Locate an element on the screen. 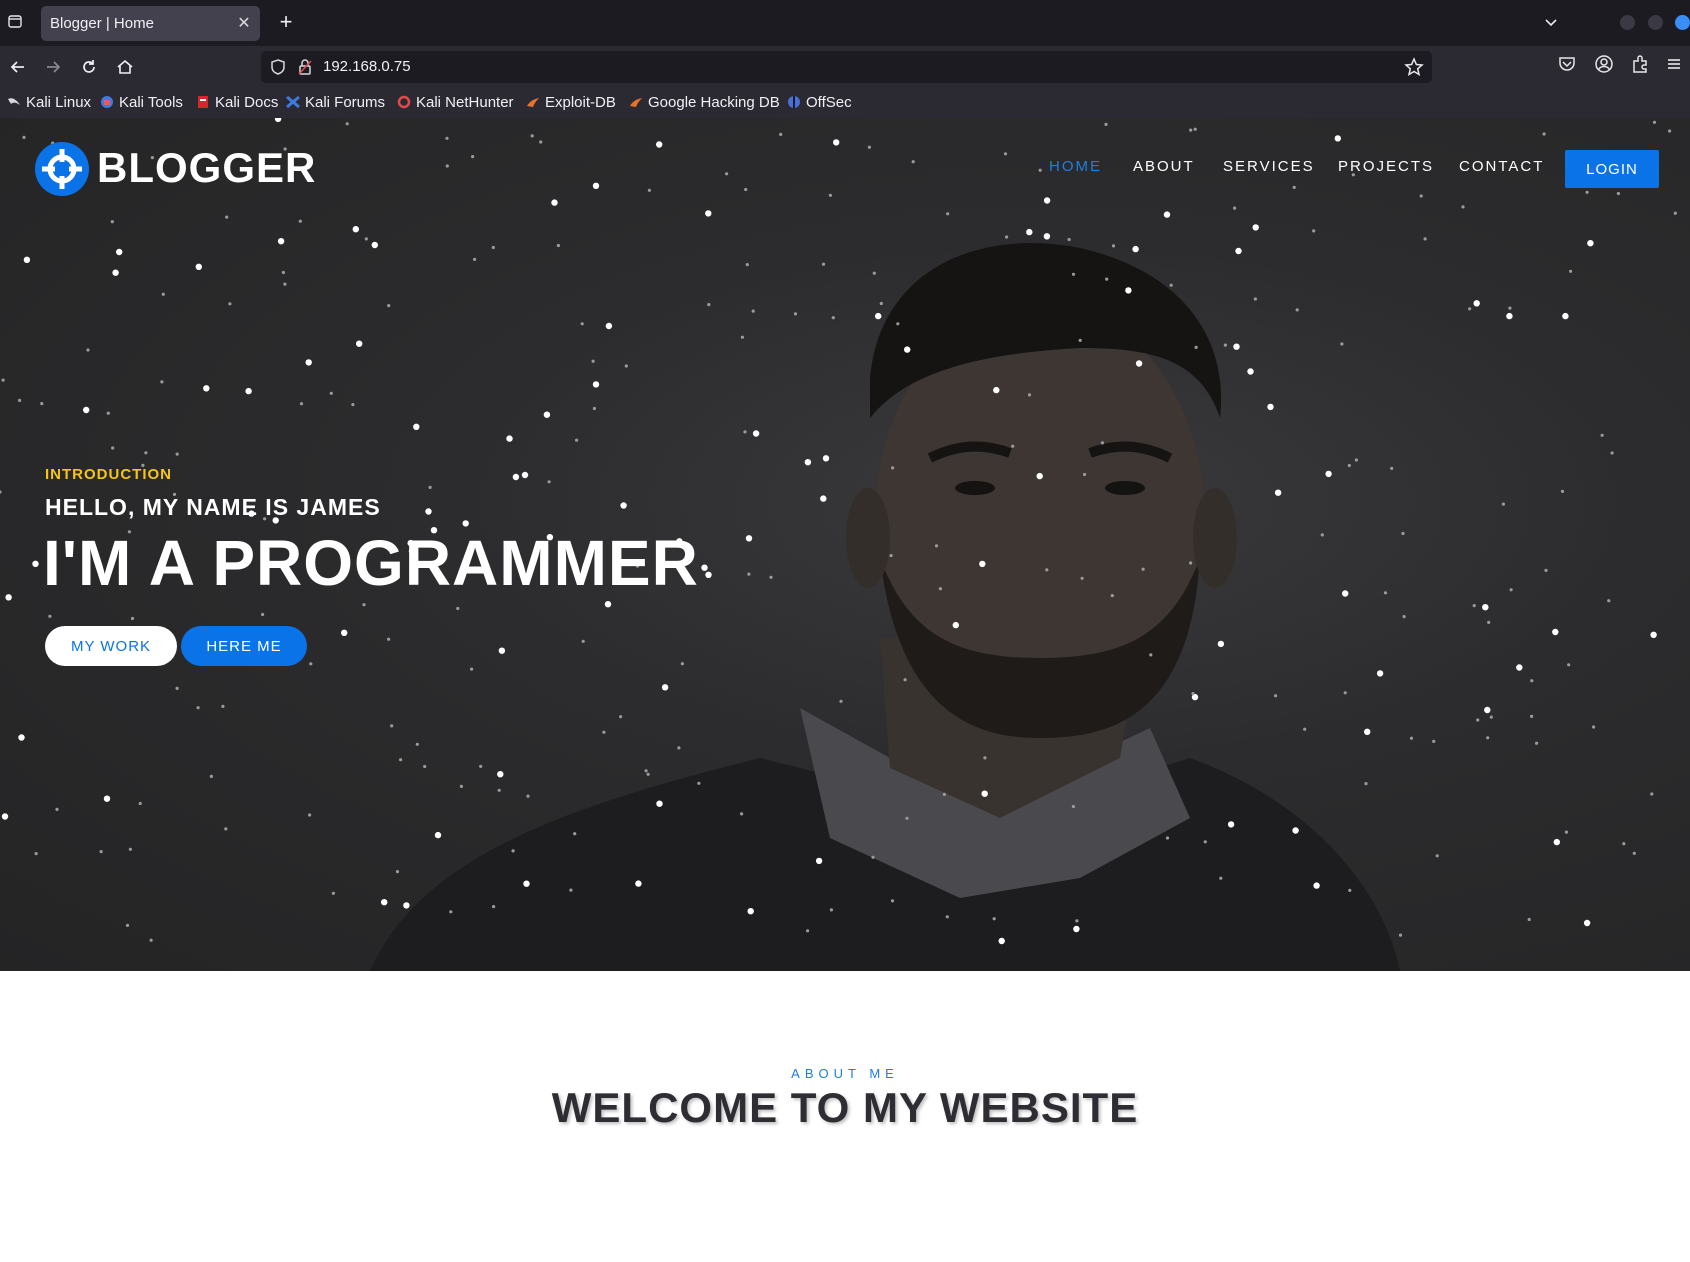 This screenshot has height=1262, width=1690. bookmark-label: Kali Linux is located at coordinates (59, 102).